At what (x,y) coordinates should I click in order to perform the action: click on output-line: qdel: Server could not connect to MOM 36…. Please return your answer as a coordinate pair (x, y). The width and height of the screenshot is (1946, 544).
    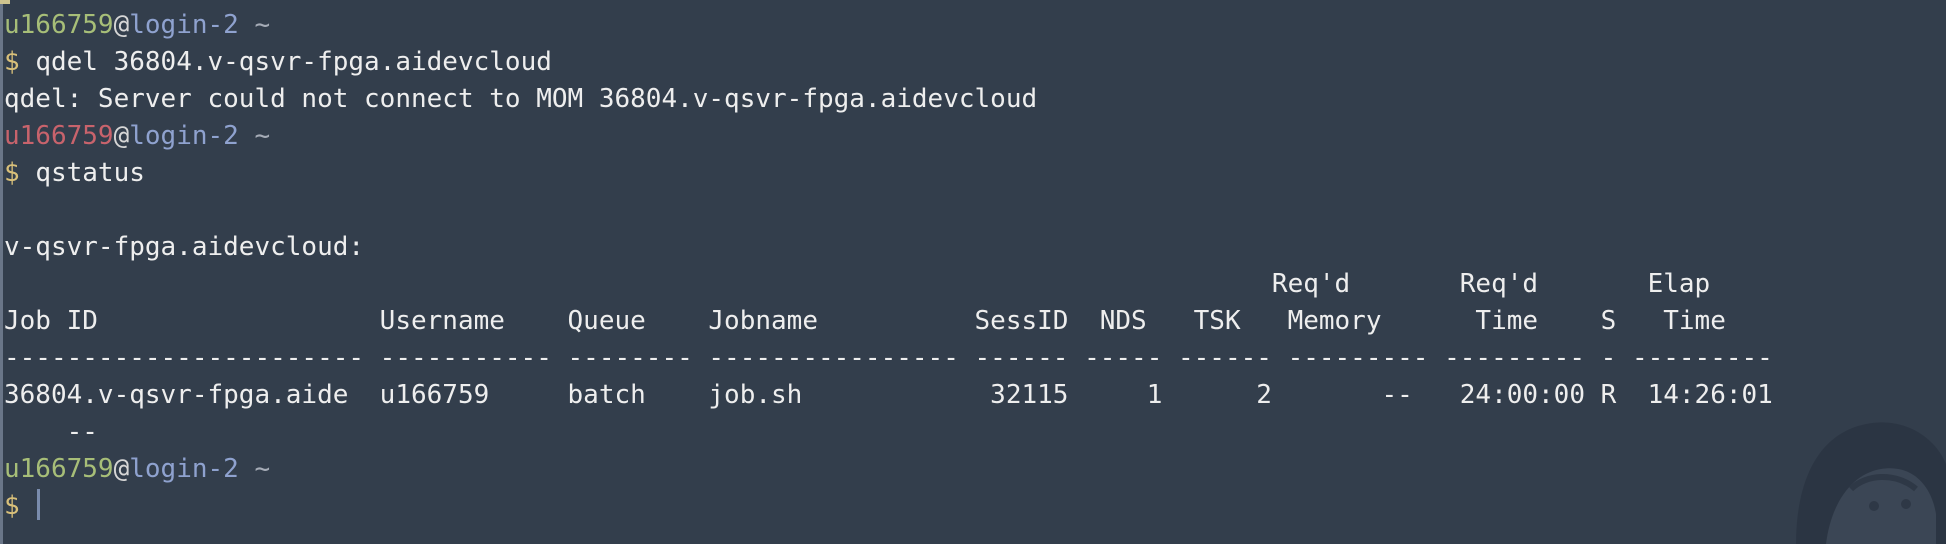
    Looking at the image, I should click on (521, 99).